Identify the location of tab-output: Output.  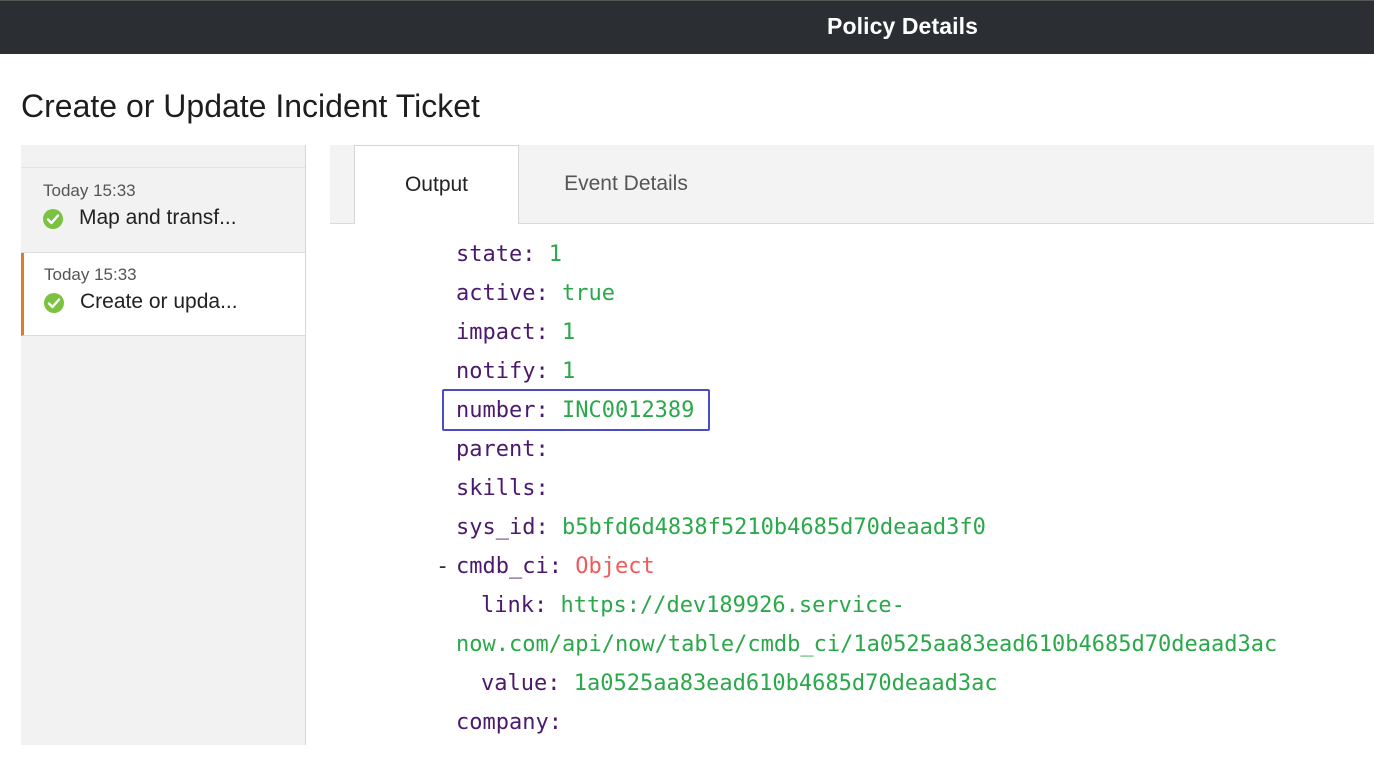
(436, 184).